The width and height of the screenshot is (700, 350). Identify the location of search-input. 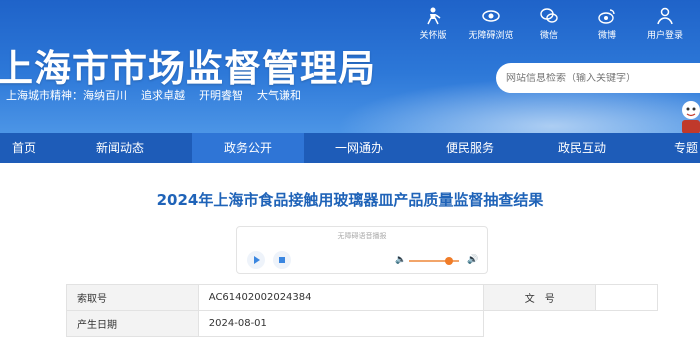
(596, 78).